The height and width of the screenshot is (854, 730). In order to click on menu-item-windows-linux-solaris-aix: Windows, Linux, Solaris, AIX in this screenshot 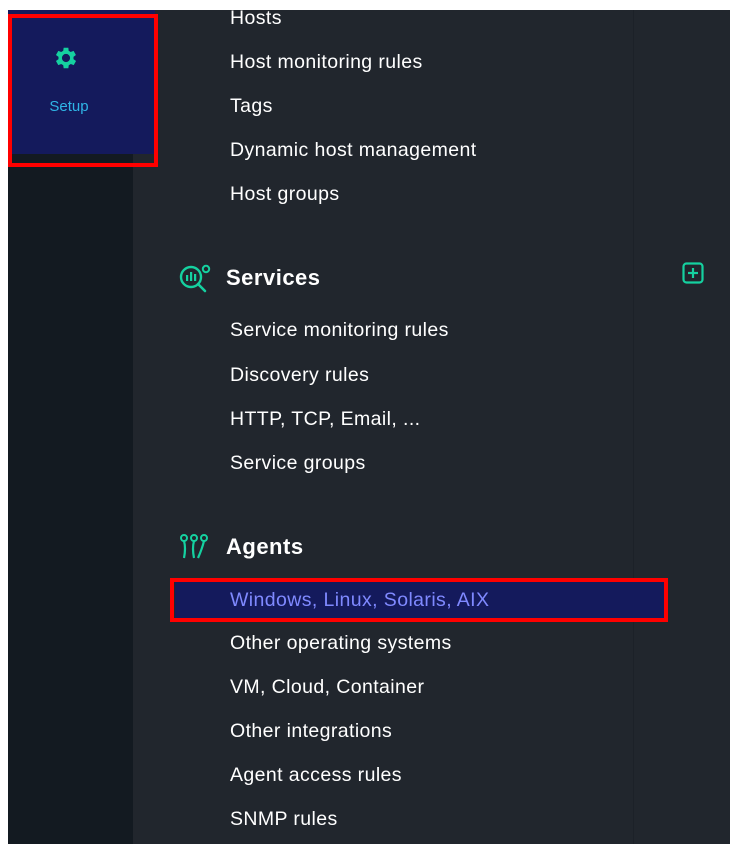, I will do `click(420, 600)`.